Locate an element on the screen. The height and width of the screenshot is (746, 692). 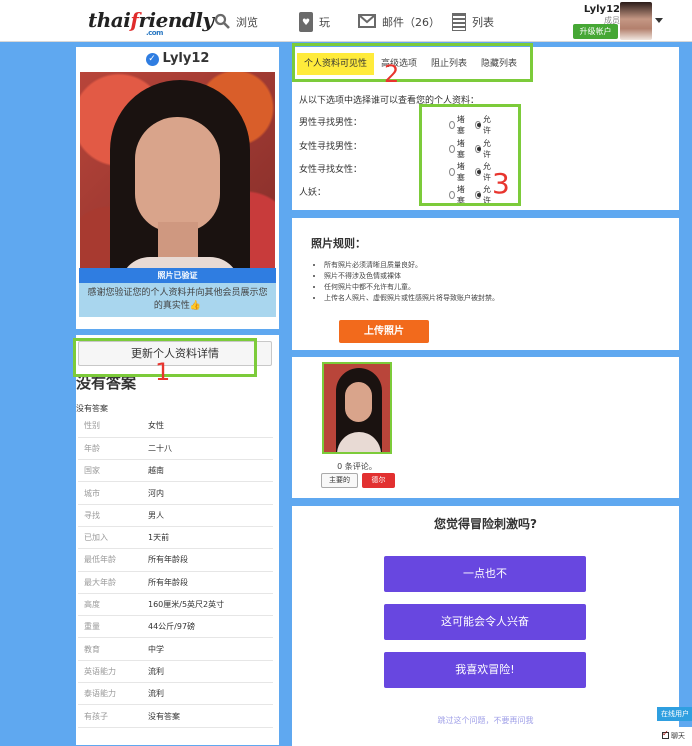
profile-header: ✓ Lyly12 is located at coordinates (177, 58).